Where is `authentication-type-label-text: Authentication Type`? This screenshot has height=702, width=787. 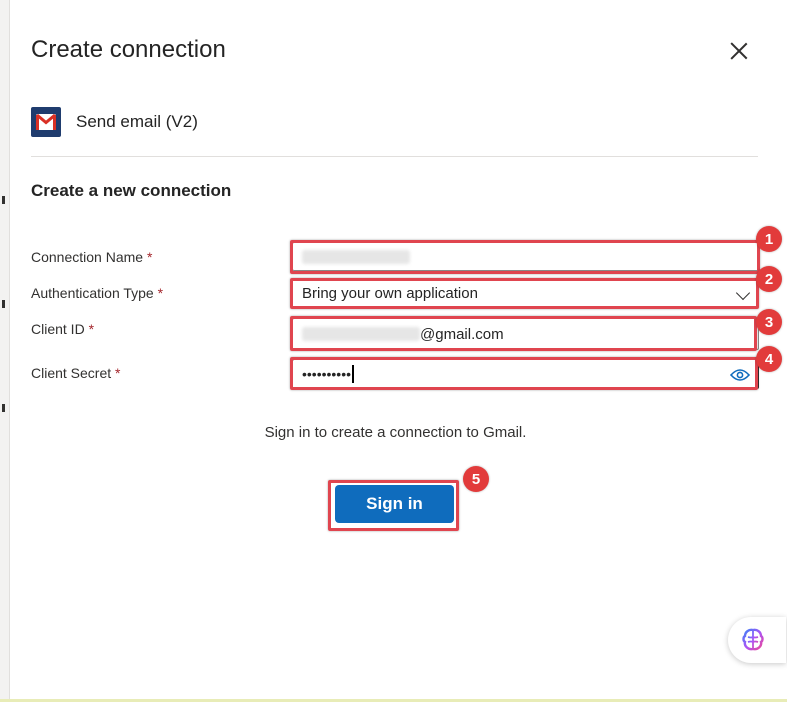
authentication-type-label-text: Authentication Type is located at coordinates (92, 293).